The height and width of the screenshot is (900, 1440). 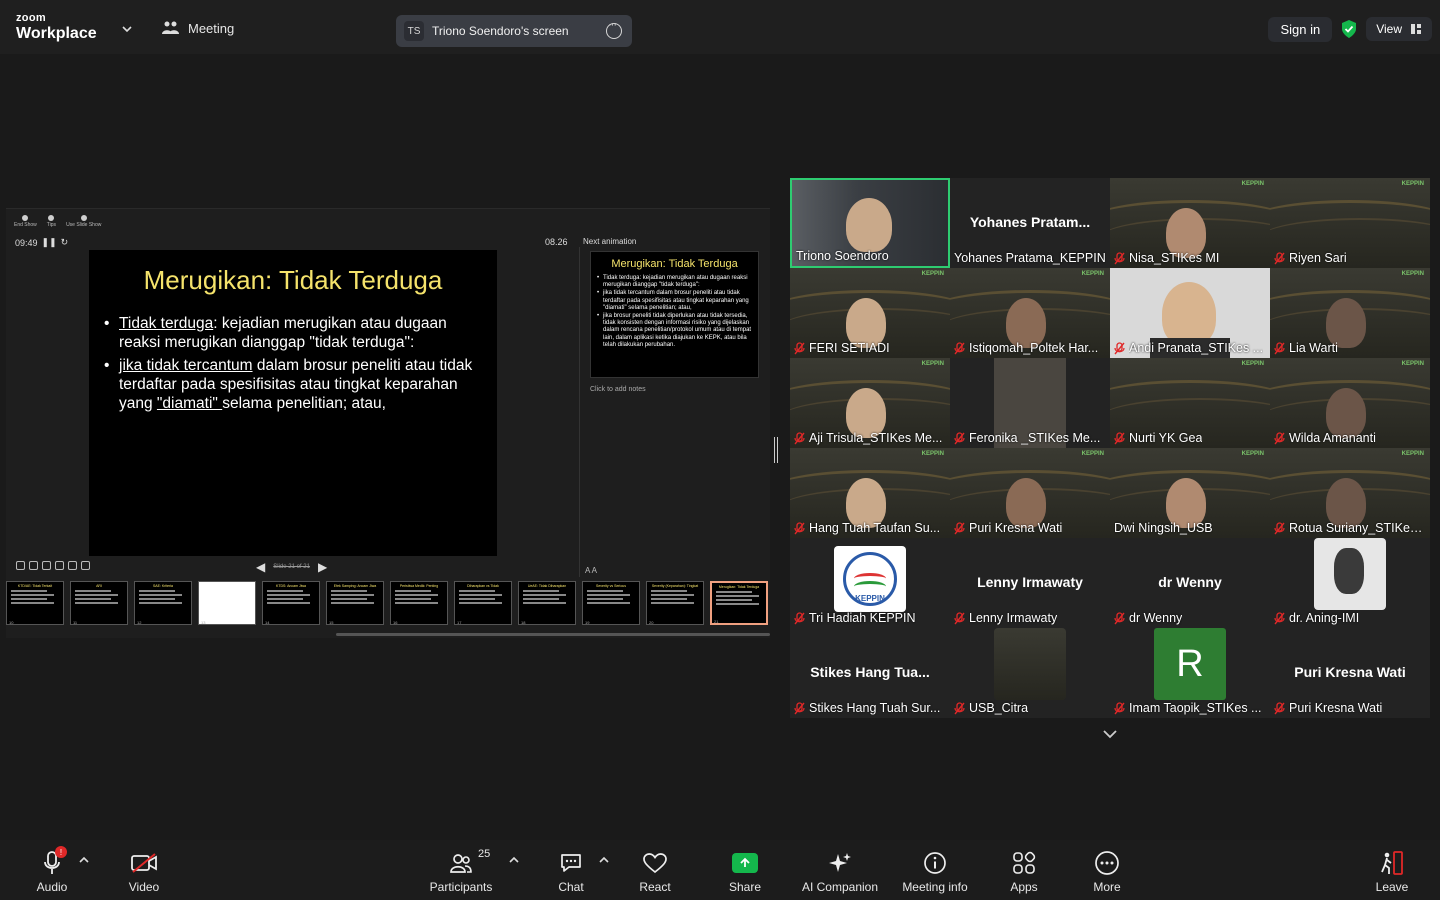 I want to click on participant-tile: KEPPIN Dwi Ningsih_USB, so click(x=1190, y=493).